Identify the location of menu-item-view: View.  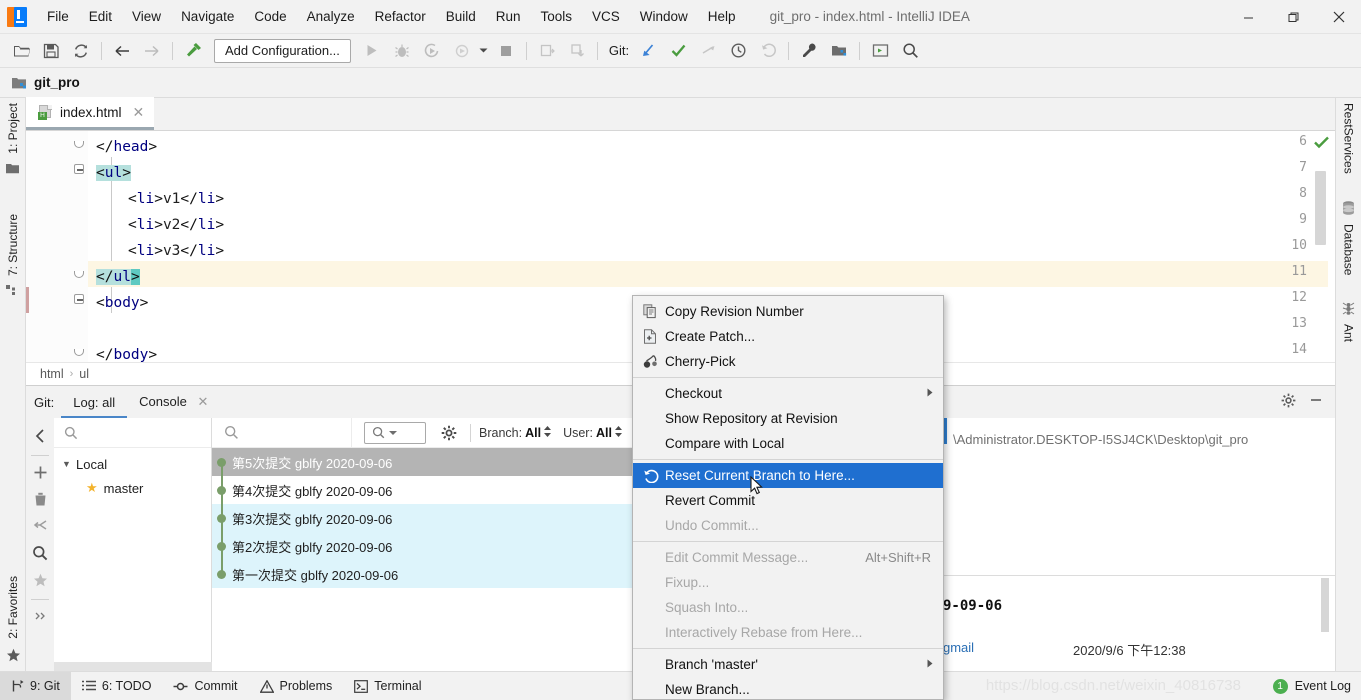
(146, 16).